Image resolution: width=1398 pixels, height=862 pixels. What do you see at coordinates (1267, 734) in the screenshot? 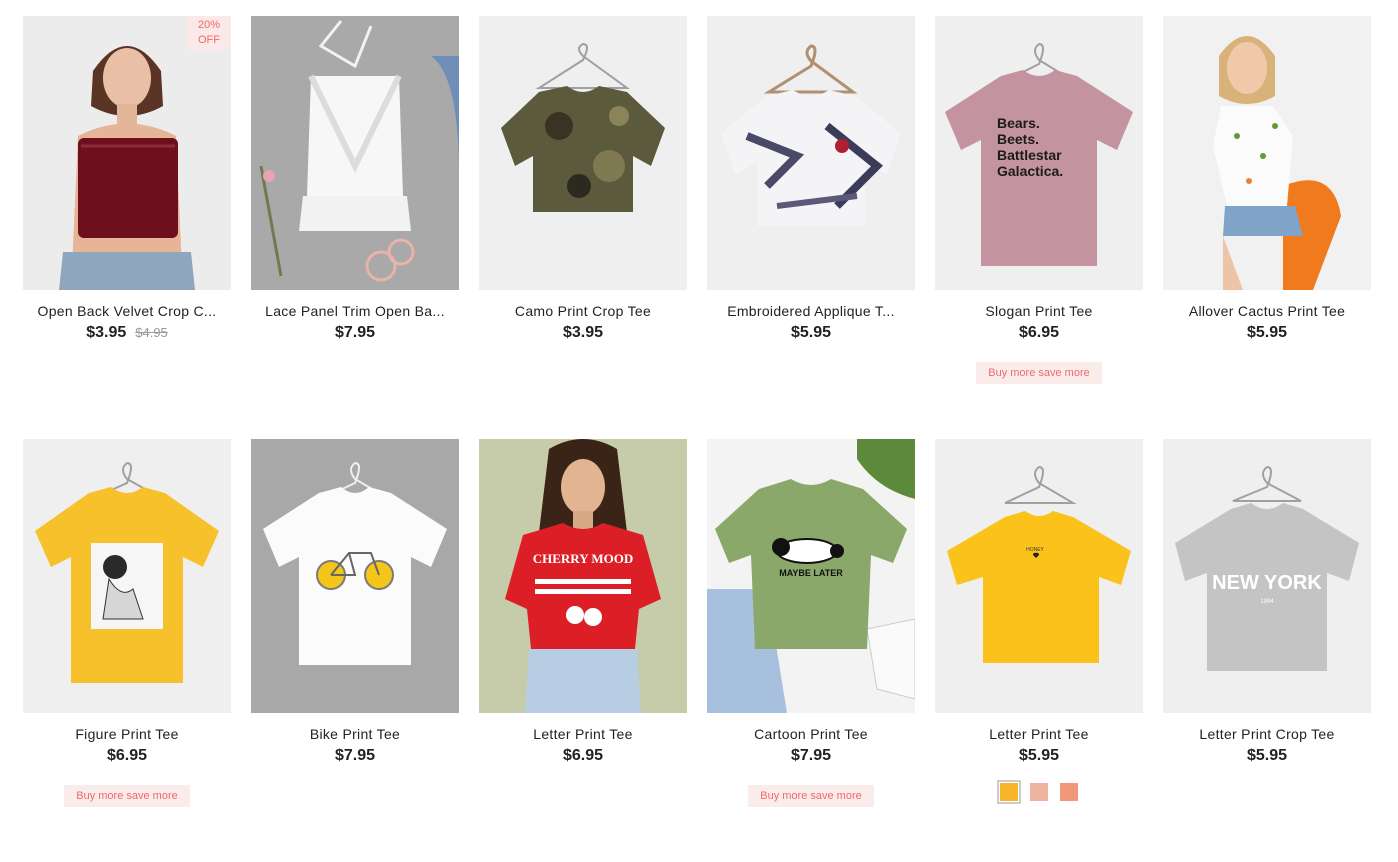
I see `product-title: Letter Print Crop Tee` at bounding box center [1267, 734].